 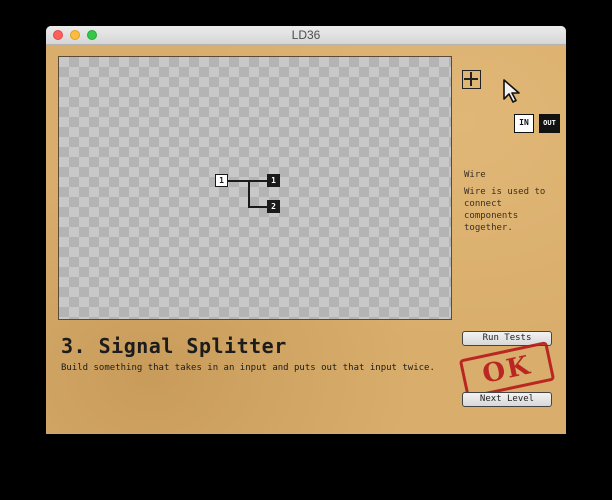 What do you see at coordinates (549, 123) in the screenshot?
I see `output-tool-button: OUT` at bounding box center [549, 123].